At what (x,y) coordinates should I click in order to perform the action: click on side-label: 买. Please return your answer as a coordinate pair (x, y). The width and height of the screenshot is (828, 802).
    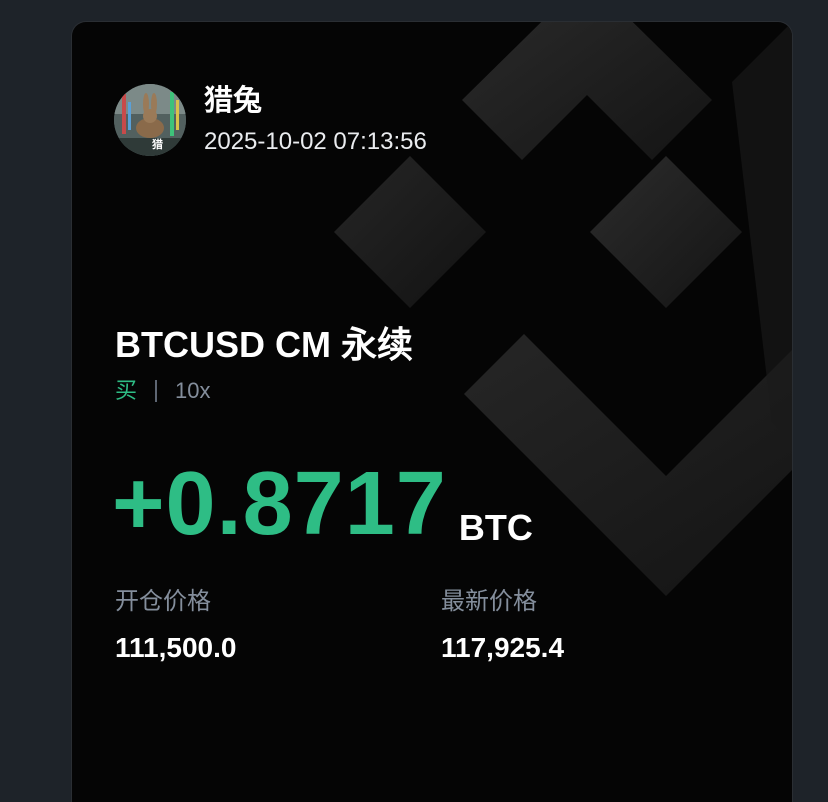
    Looking at the image, I should click on (126, 390).